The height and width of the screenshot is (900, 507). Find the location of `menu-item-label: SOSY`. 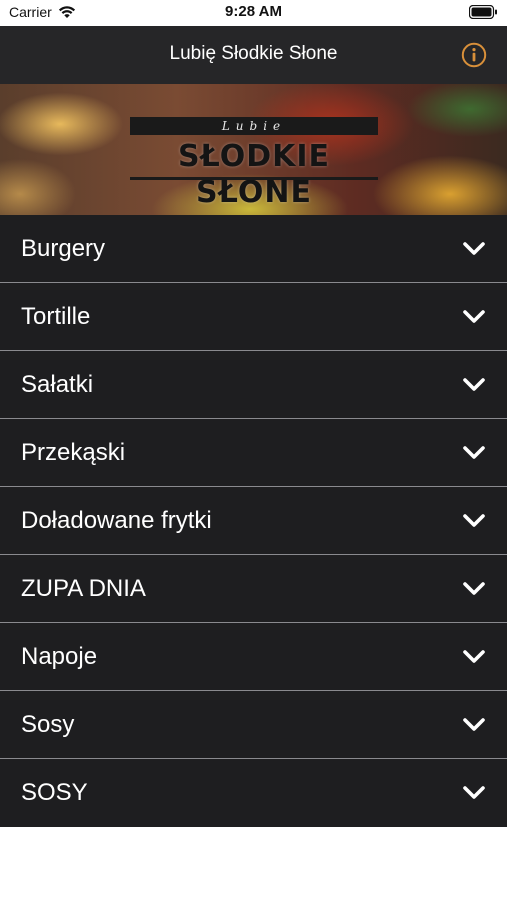

menu-item-label: SOSY is located at coordinates (54, 792).